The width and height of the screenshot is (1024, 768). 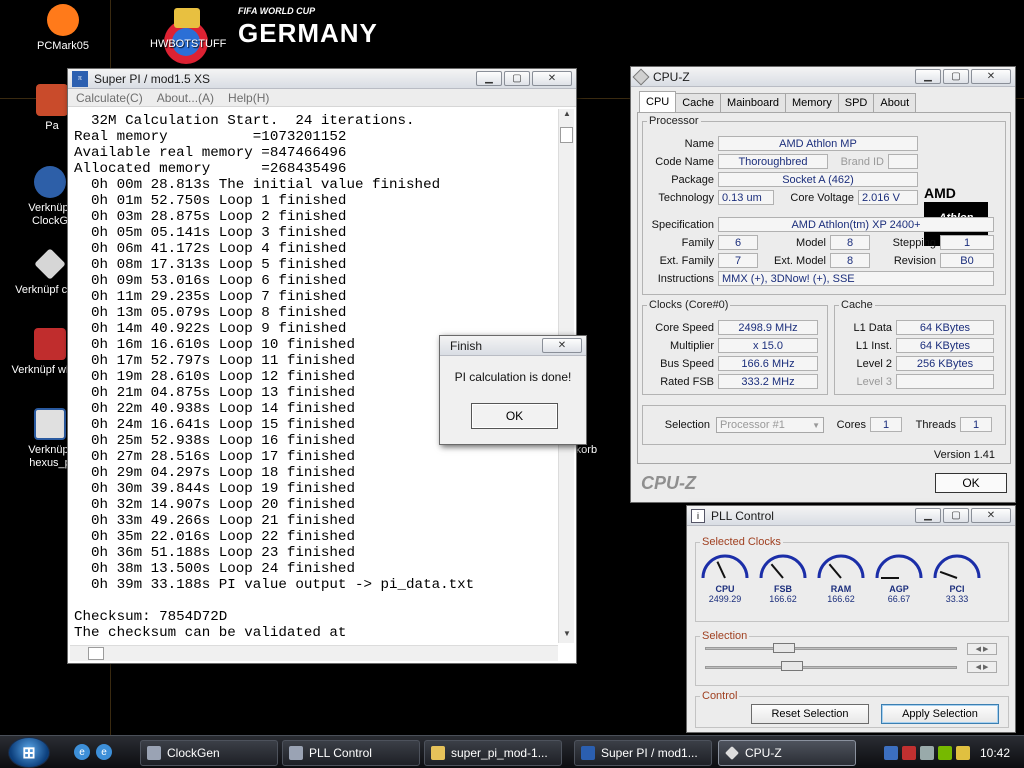 I want to click on finish-titlebar: Finish ✕, so click(x=513, y=346).